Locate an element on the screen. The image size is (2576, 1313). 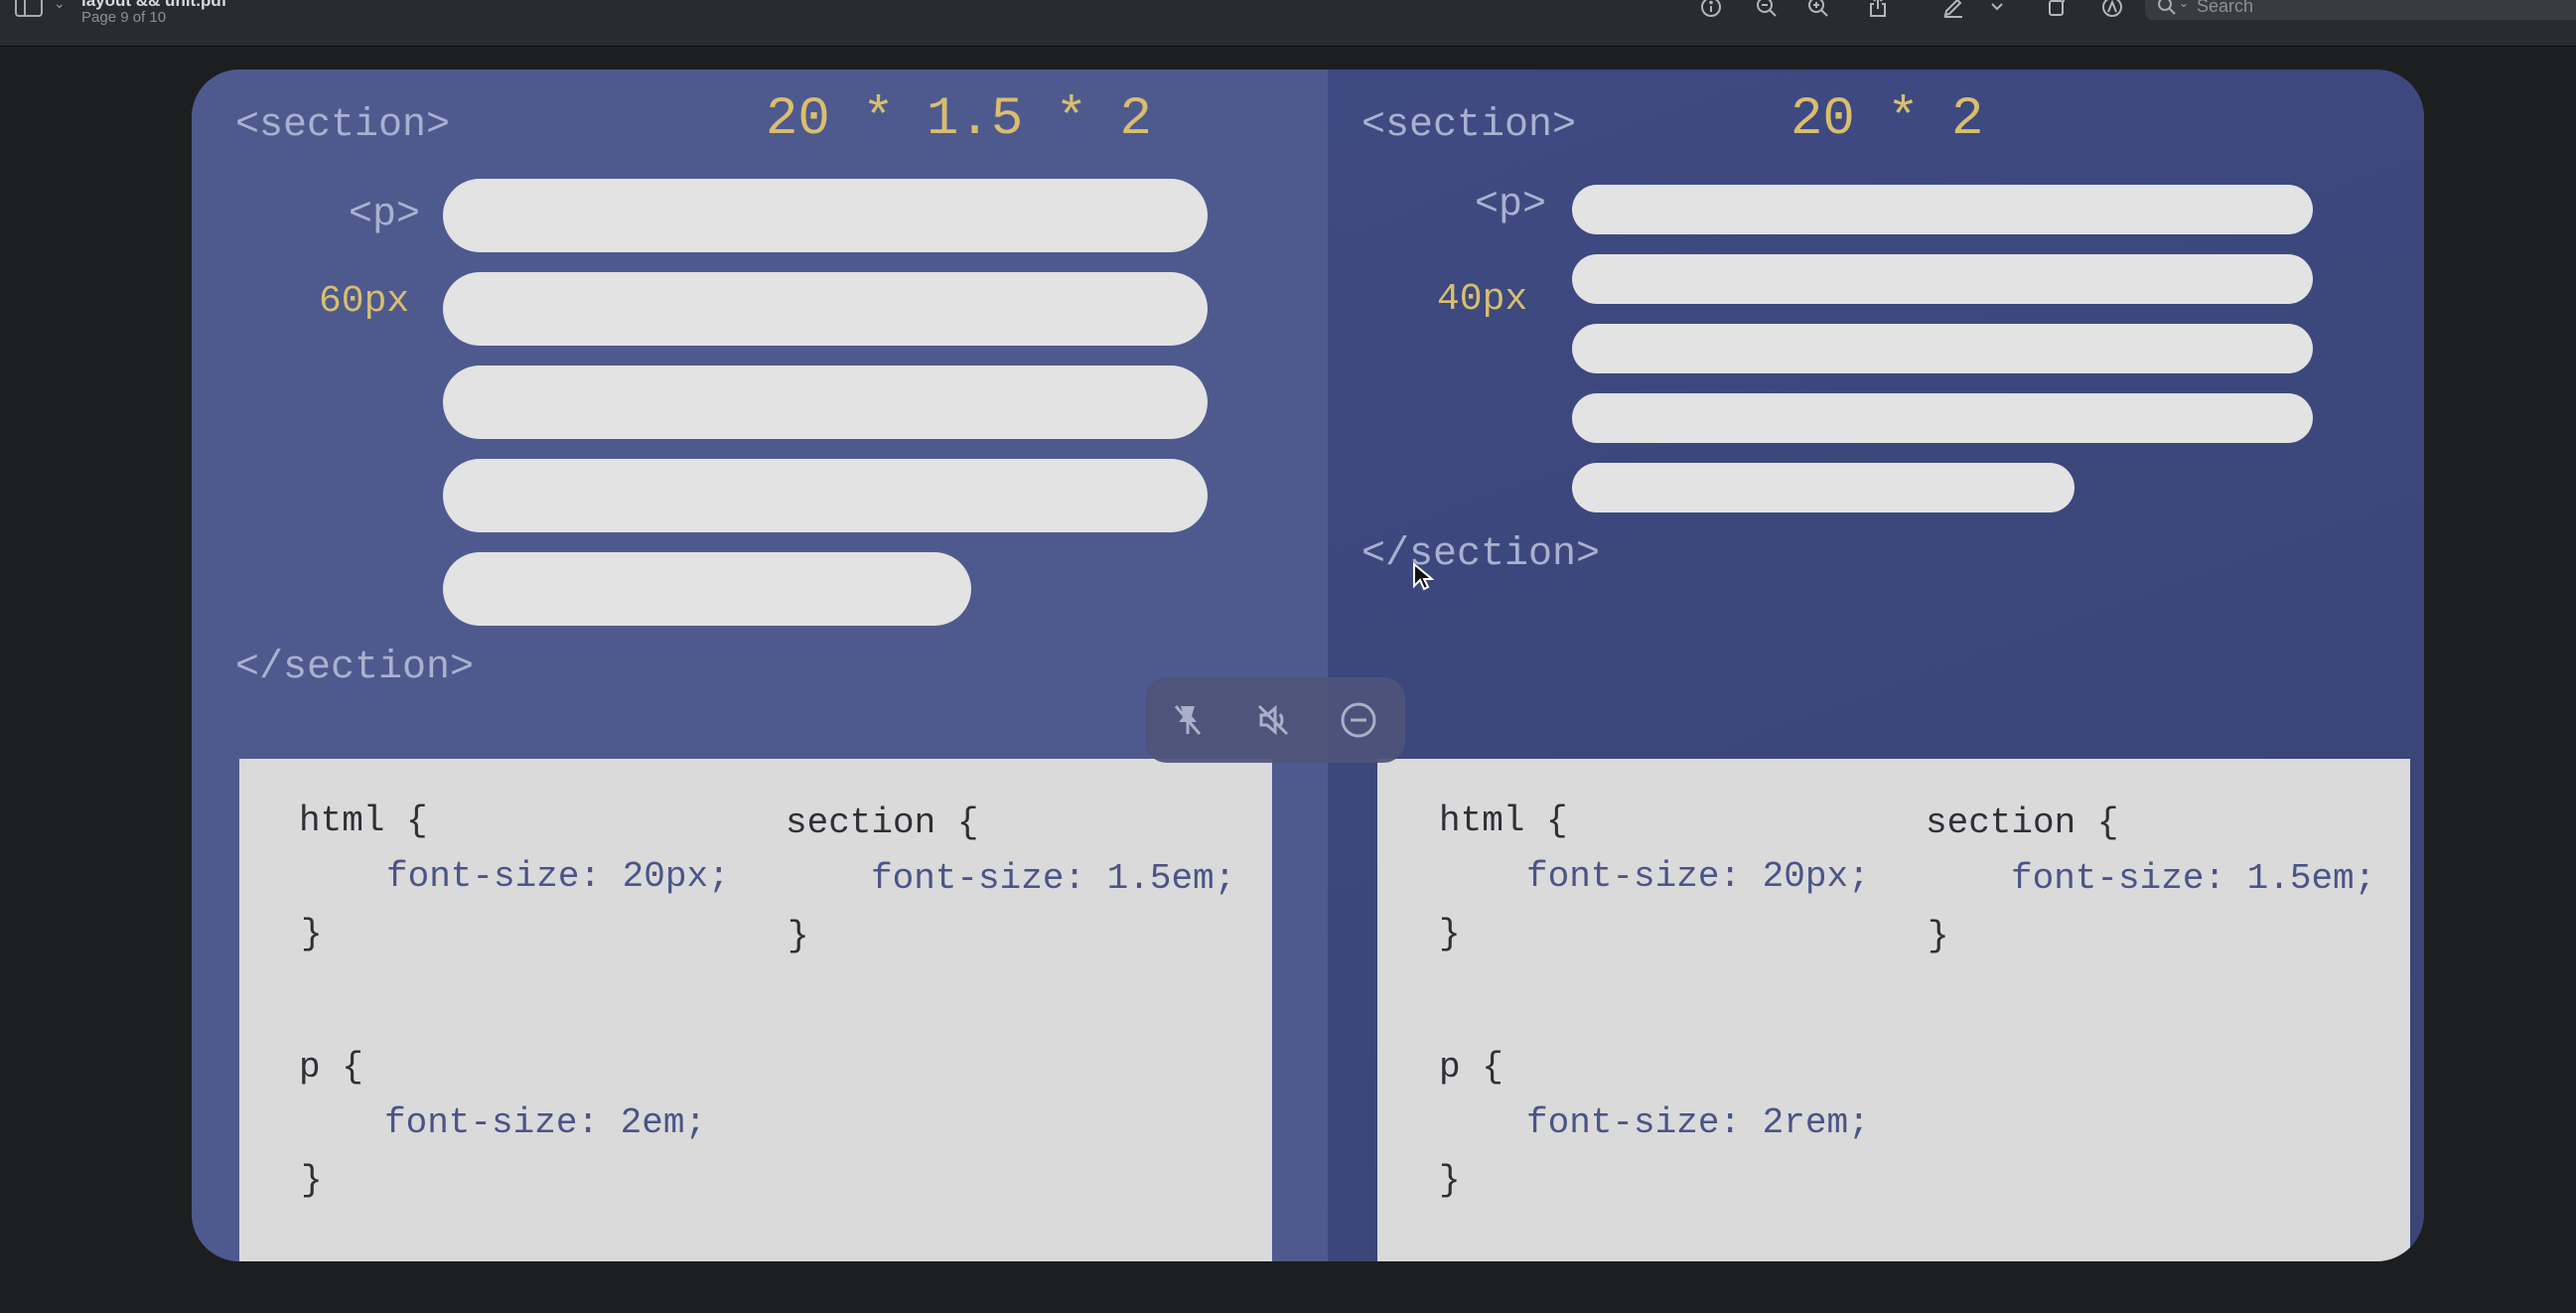
zoom-out-icon is located at coordinates (1767, 8).